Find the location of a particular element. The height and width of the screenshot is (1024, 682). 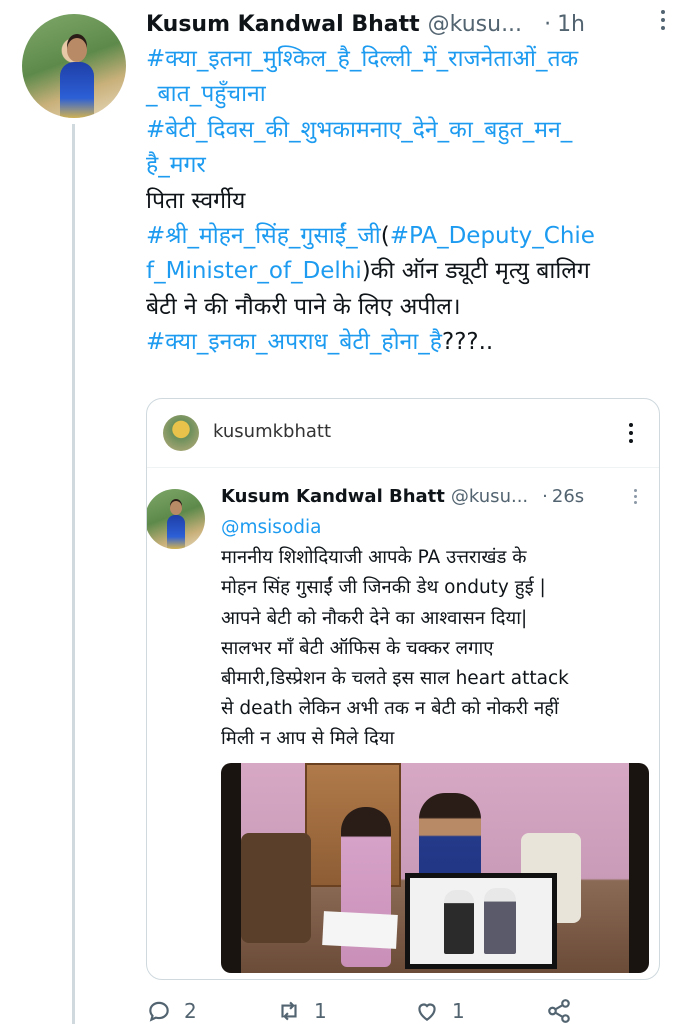

quoted-card-avatar is located at coordinates (181, 433).